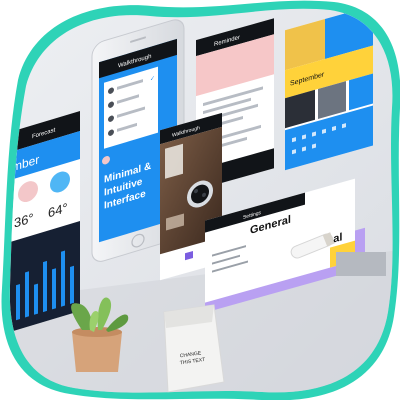  What do you see at coordinates (194, 348) in the screenshot?
I see `coffee-bag: CHANGE THIS TEXT` at bounding box center [194, 348].